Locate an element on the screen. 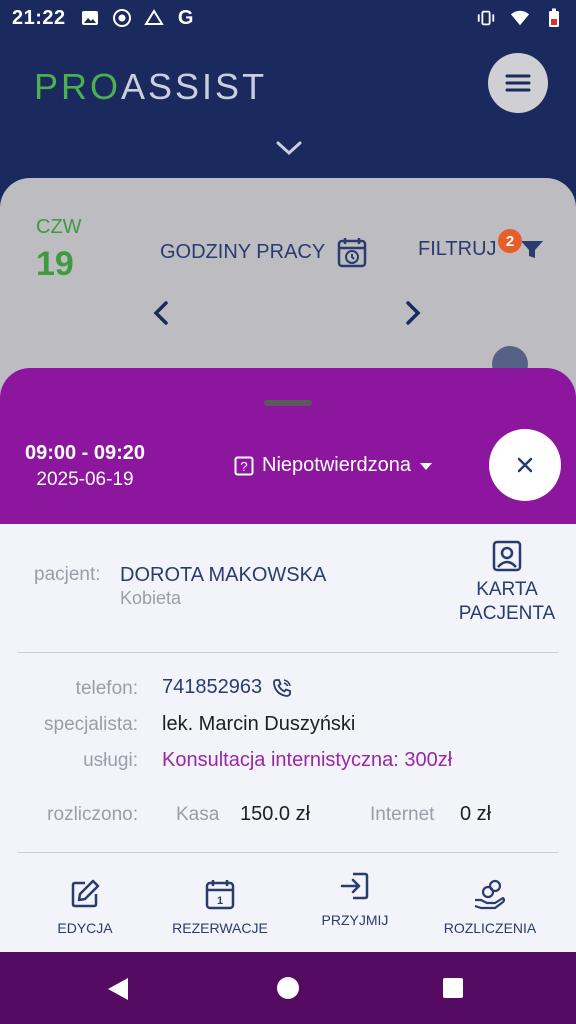  battery-icon is located at coordinates (554, 18).